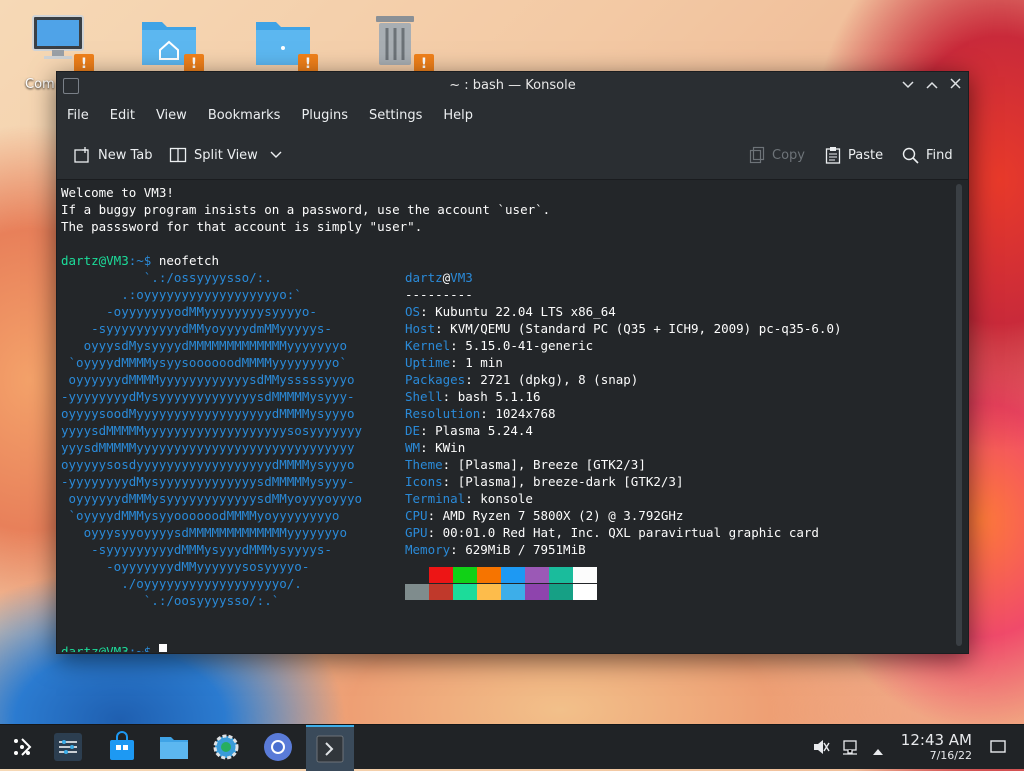  I want to click on terminal-scrollbar, so click(959, 415).